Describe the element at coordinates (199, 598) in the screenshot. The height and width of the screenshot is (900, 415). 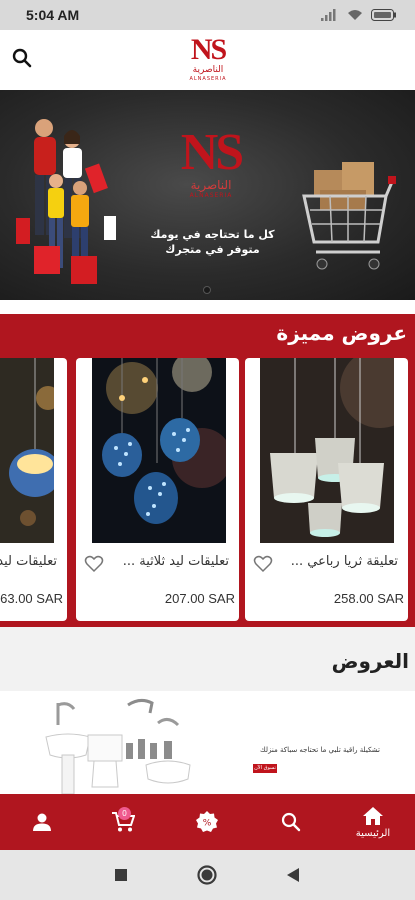
I see `product-price: 207.00 SAR` at that location.